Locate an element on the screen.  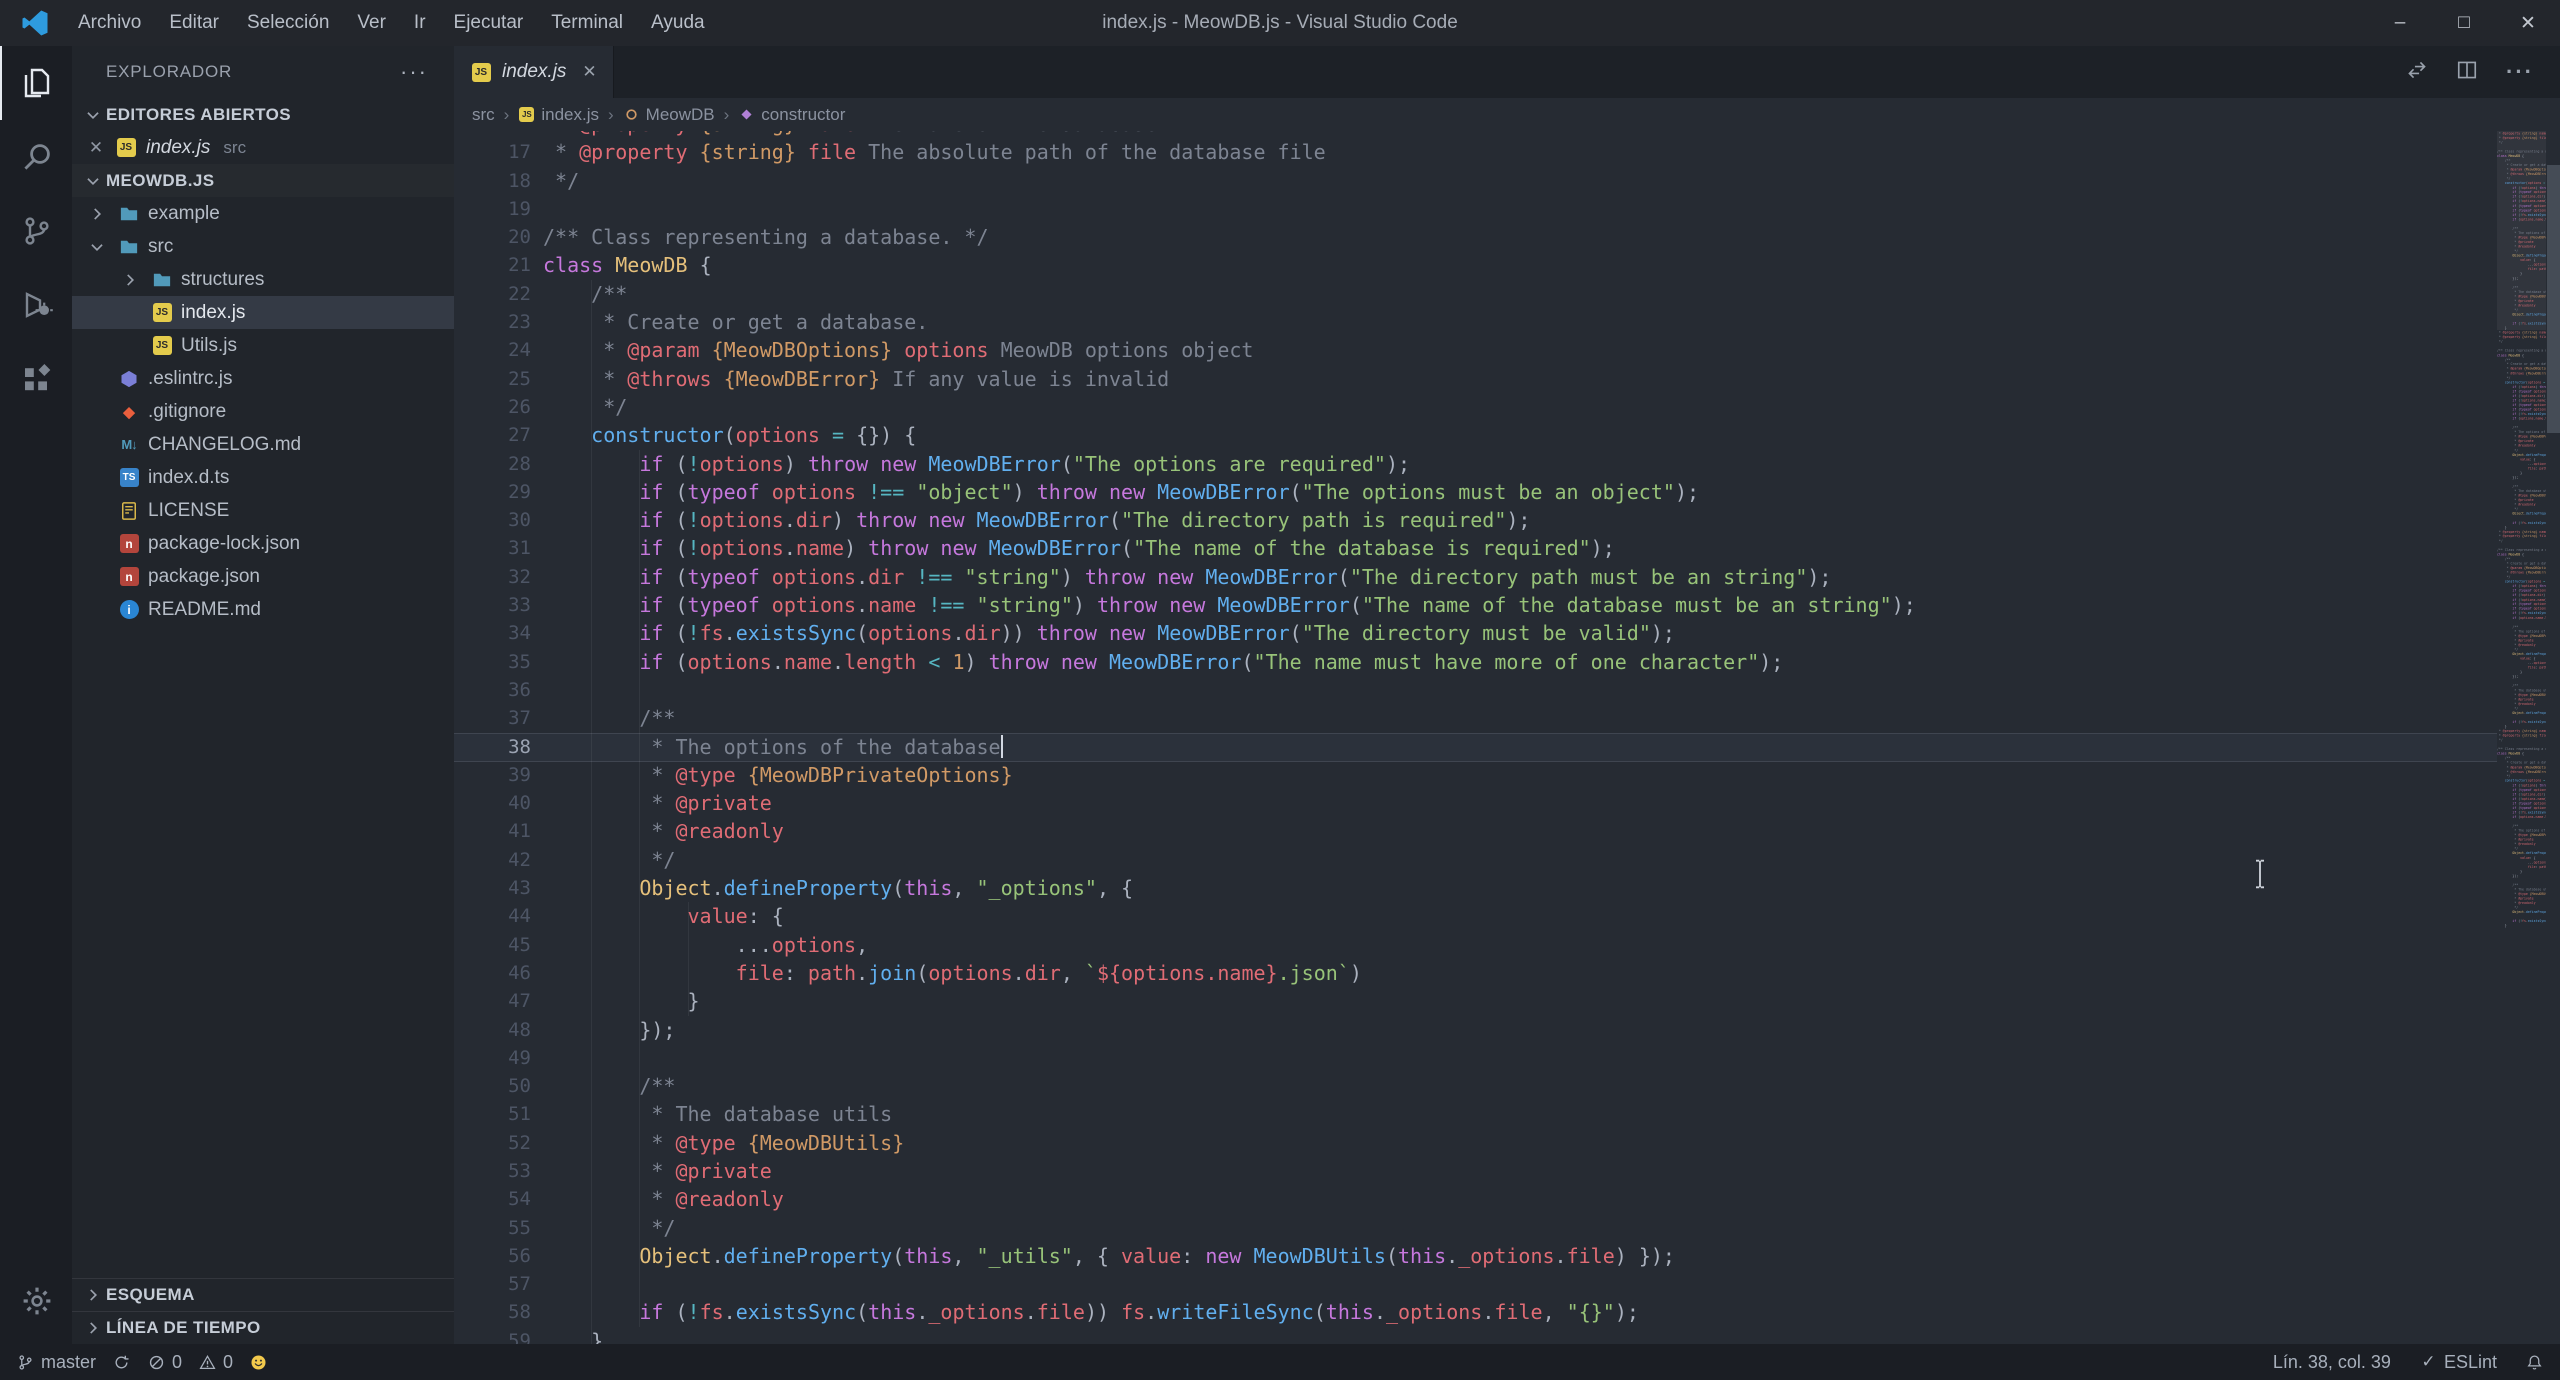
line-number-27: 27 is located at coordinates (498, 435).